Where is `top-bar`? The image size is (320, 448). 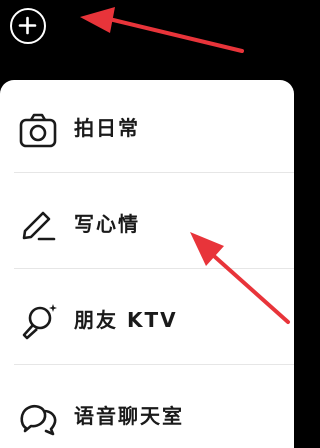 top-bar is located at coordinates (150, 35).